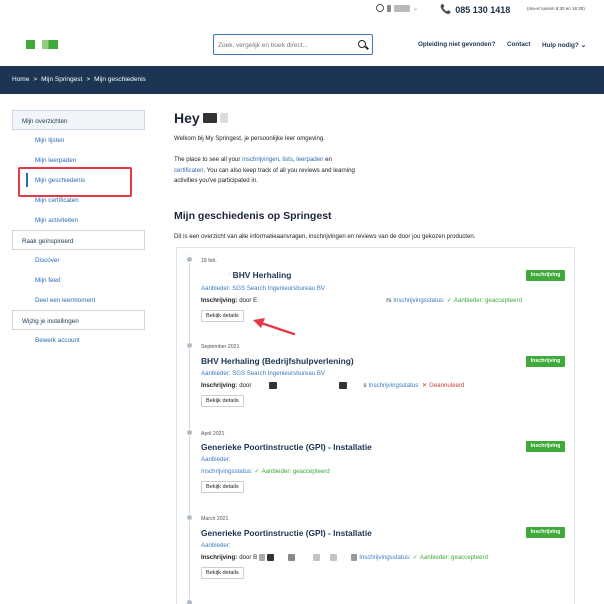 Image resolution: width=604 pixels, height=604 pixels. I want to click on phone-link: 📞 085 130 1418, so click(475, 9).